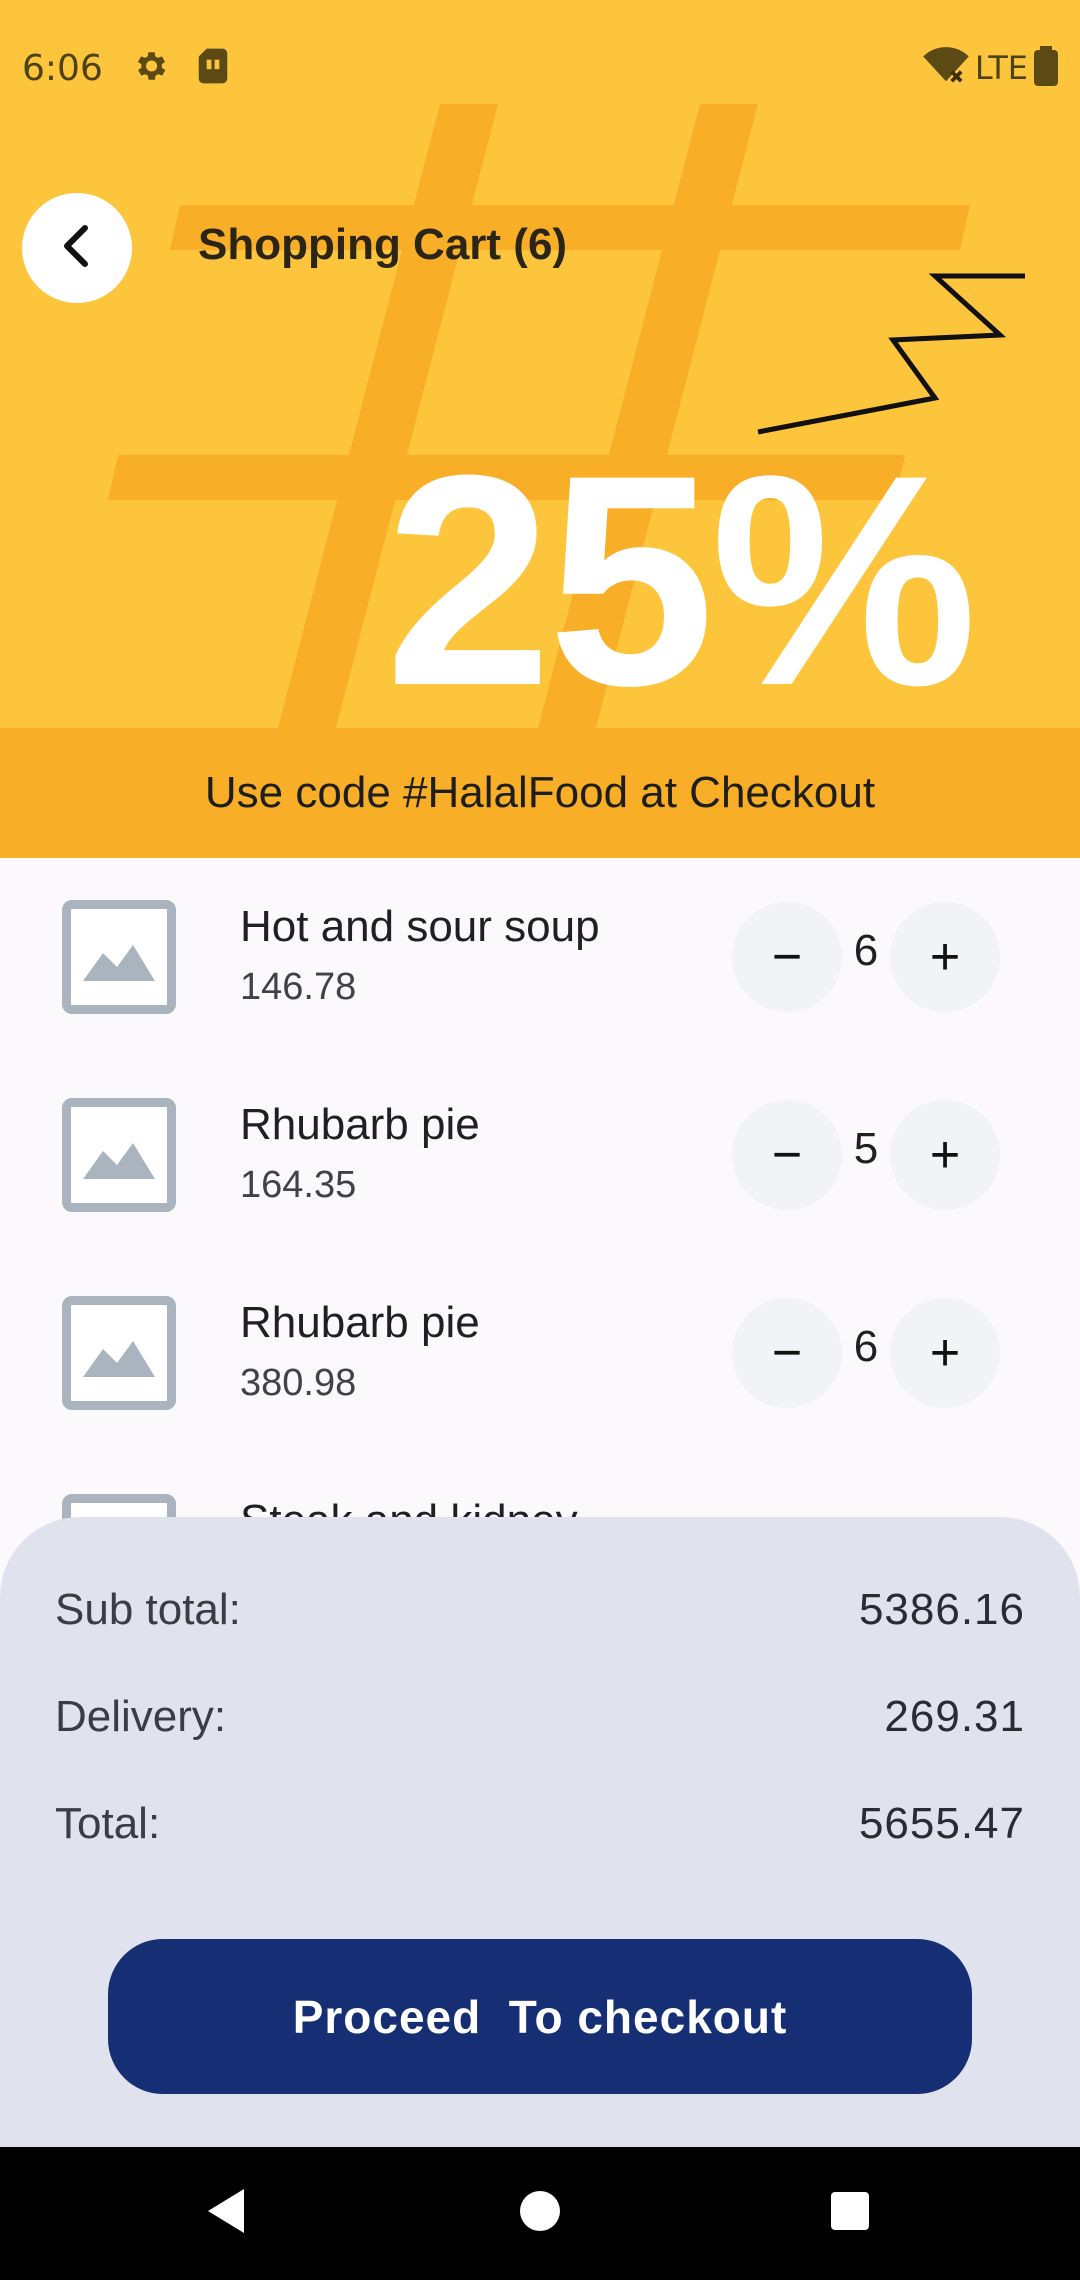 The height and width of the screenshot is (2280, 1080). I want to click on square-recents-icon, so click(850, 2213).